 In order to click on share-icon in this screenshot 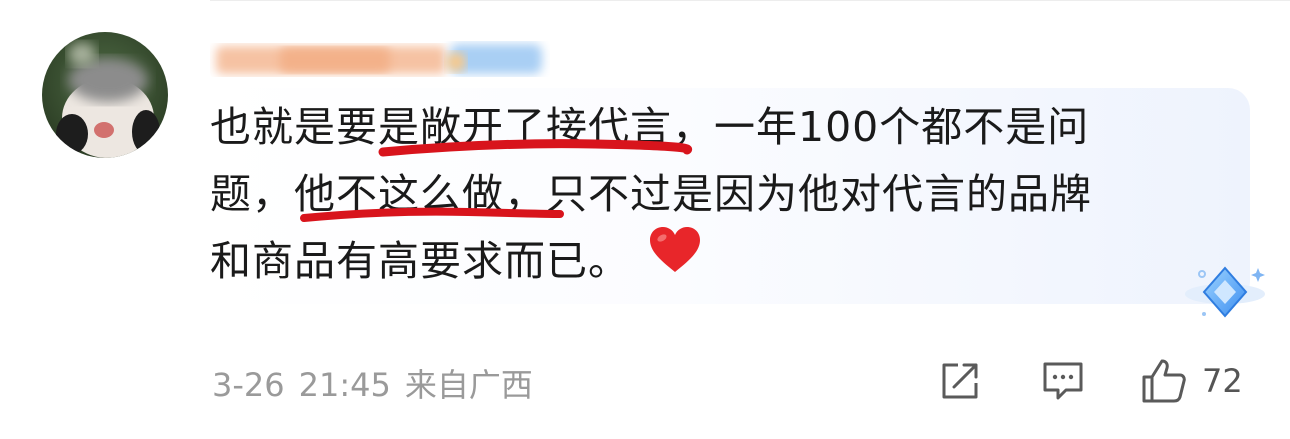, I will do `click(960, 381)`.